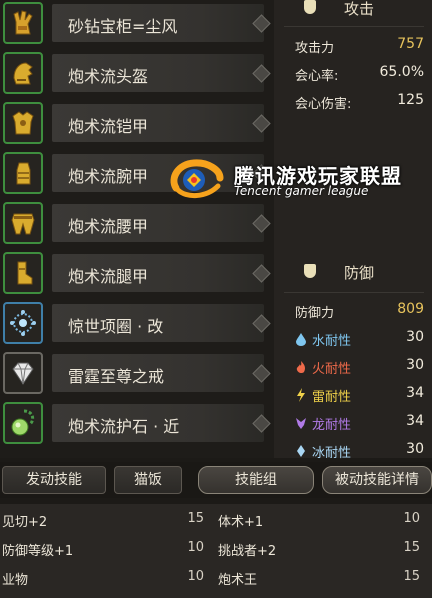  What do you see at coordinates (108, 577) in the screenshot?
I see `skill-row: 业物 10` at bounding box center [108, 577].